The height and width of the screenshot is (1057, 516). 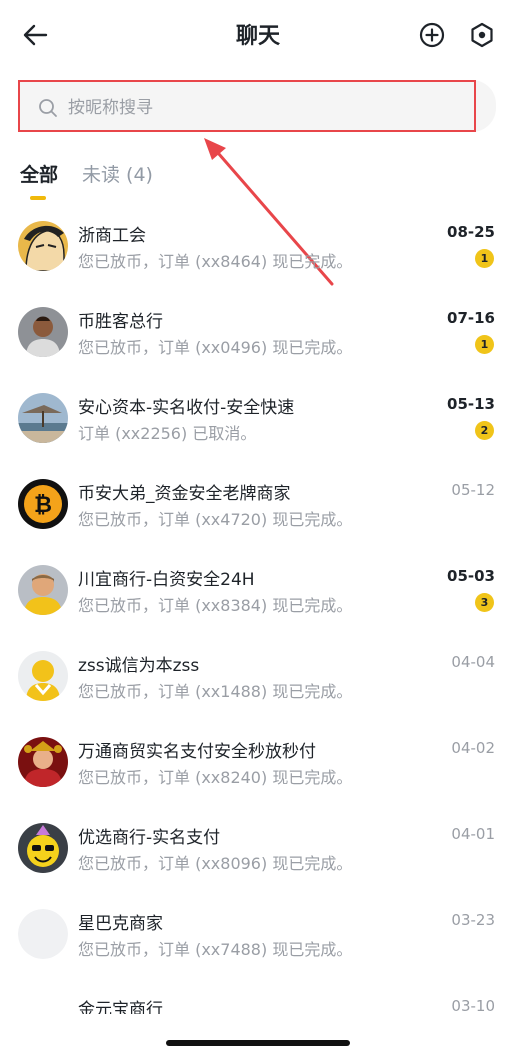 I want to click on chat-name: 星巴克商家, so click(x=120, y=924).